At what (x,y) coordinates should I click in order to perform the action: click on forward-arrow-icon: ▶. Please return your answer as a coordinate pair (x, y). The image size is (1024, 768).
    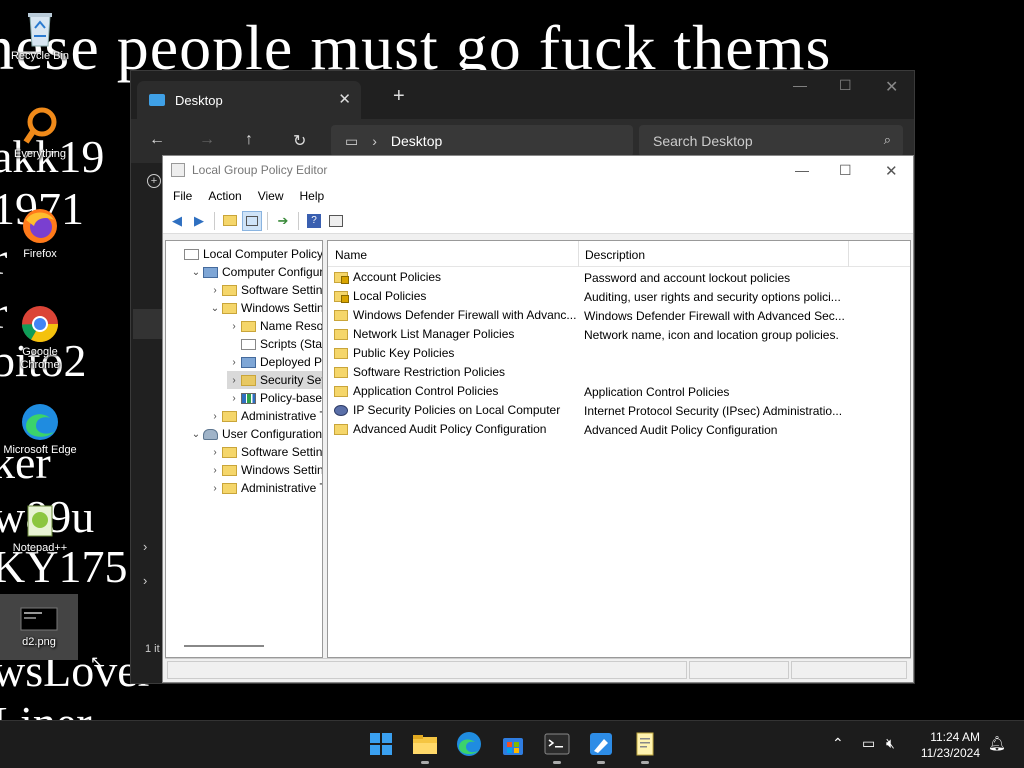
    Looking at the image, I should click on (199, 221).